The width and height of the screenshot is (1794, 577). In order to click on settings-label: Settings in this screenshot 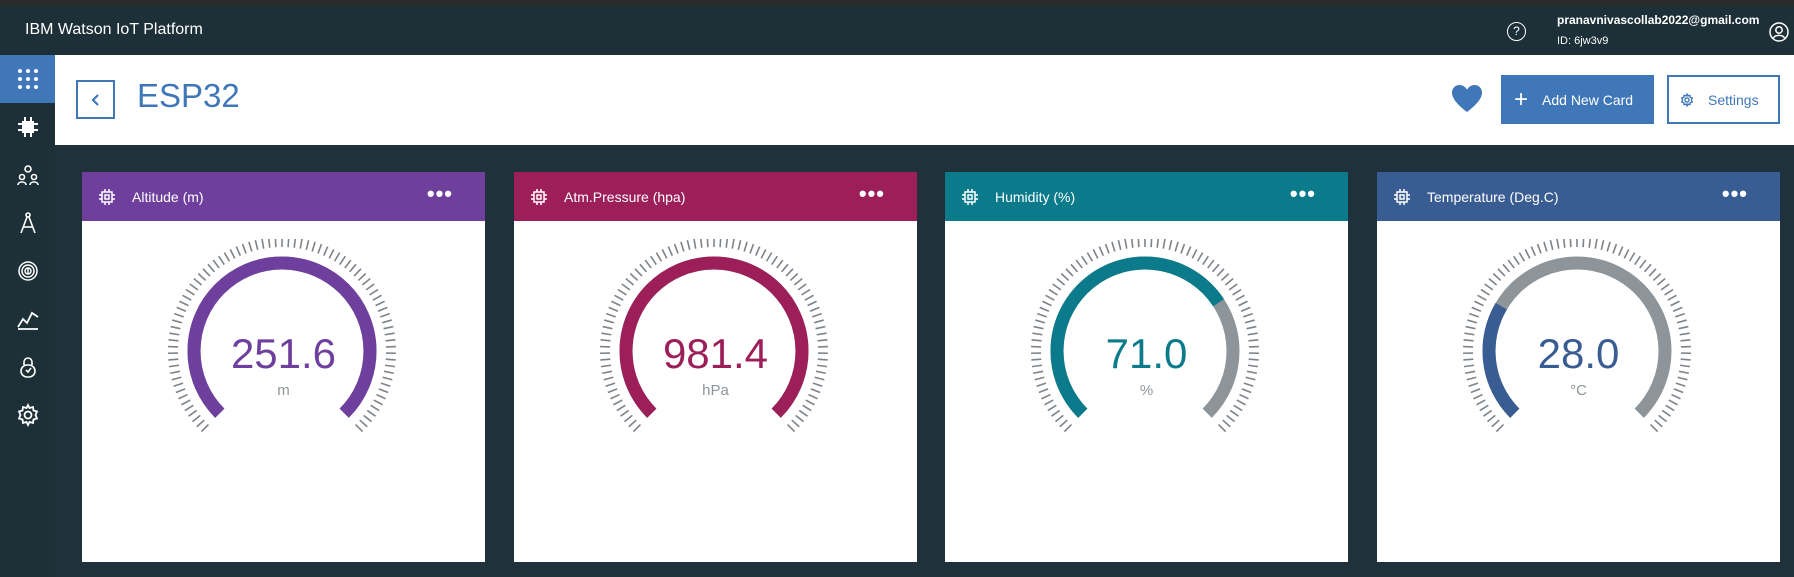, I will do `click(1733, 99)`.